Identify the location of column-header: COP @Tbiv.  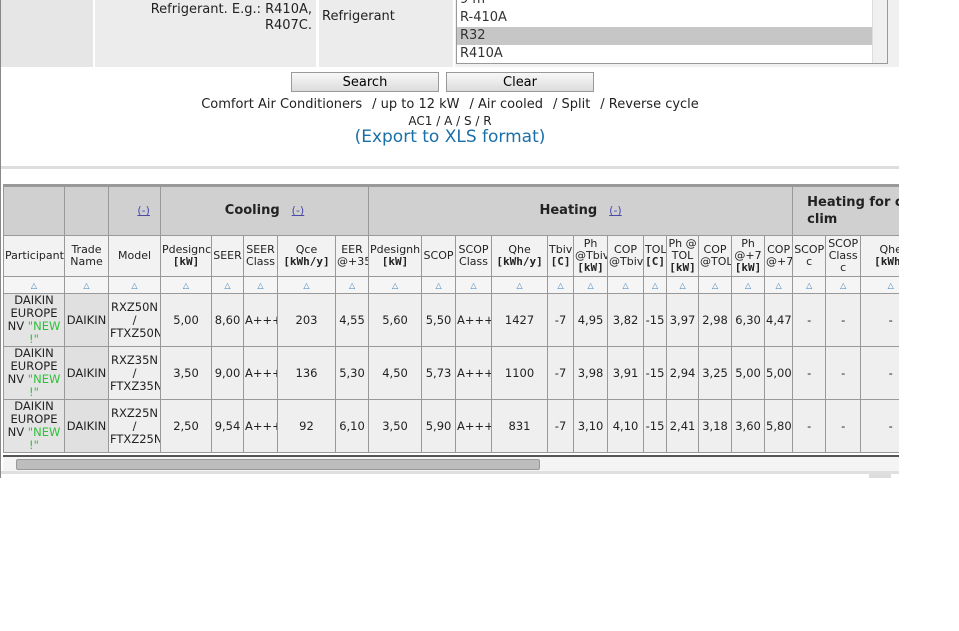
(626, 256).